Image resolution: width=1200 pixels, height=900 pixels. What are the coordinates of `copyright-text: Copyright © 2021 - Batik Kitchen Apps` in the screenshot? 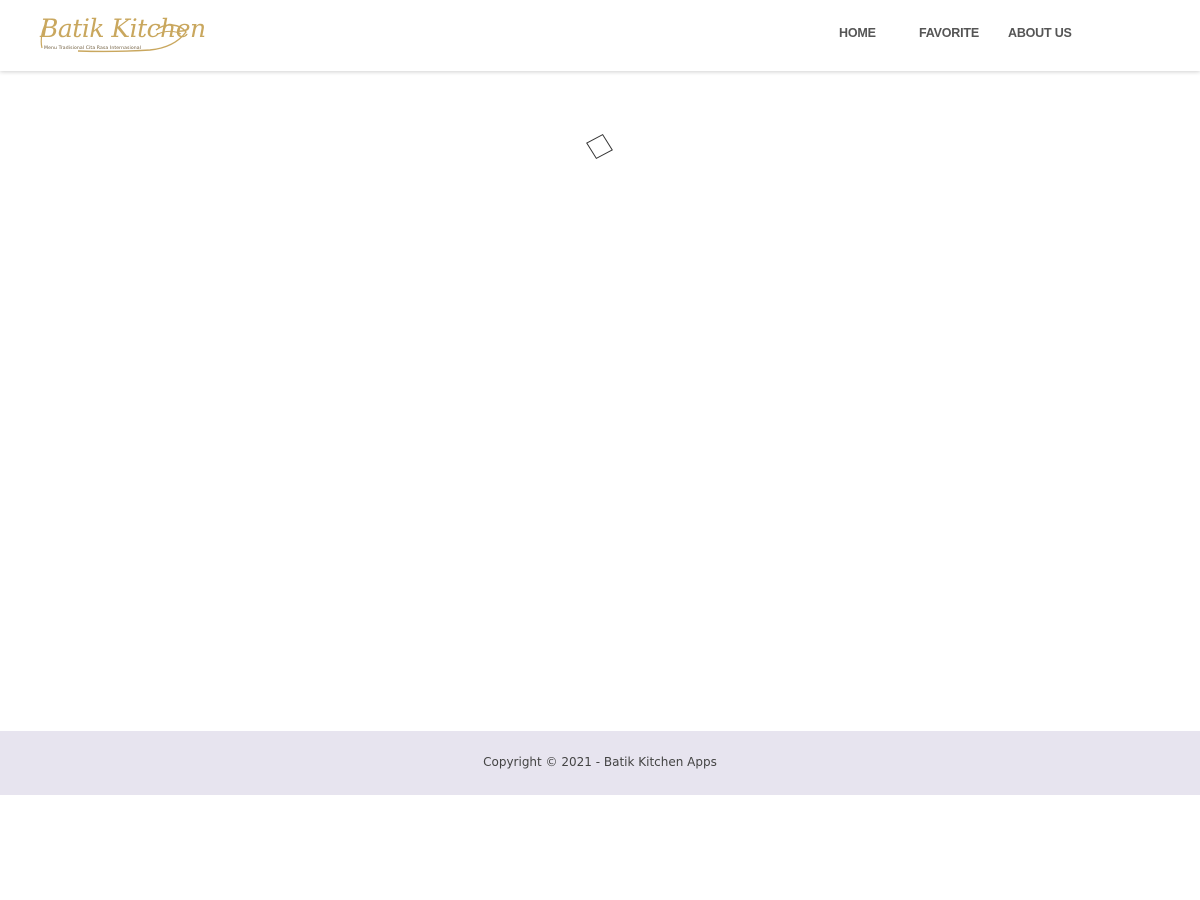 It's located at (600, 762).